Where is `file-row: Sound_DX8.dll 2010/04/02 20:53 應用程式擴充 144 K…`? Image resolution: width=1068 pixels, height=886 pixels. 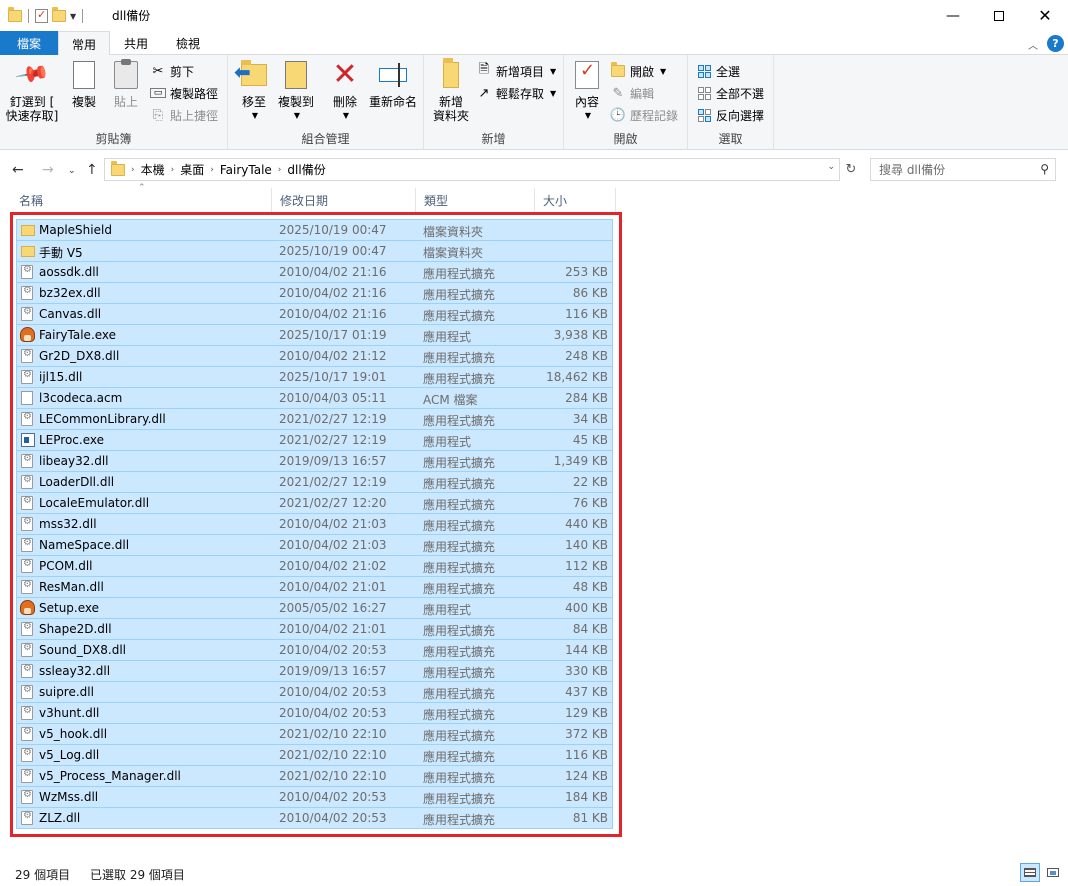
file-row: Sound_DX8.dll 2010/04/02 20:53 應用程式擴充 144 K… is located at coordinates (314, 650).